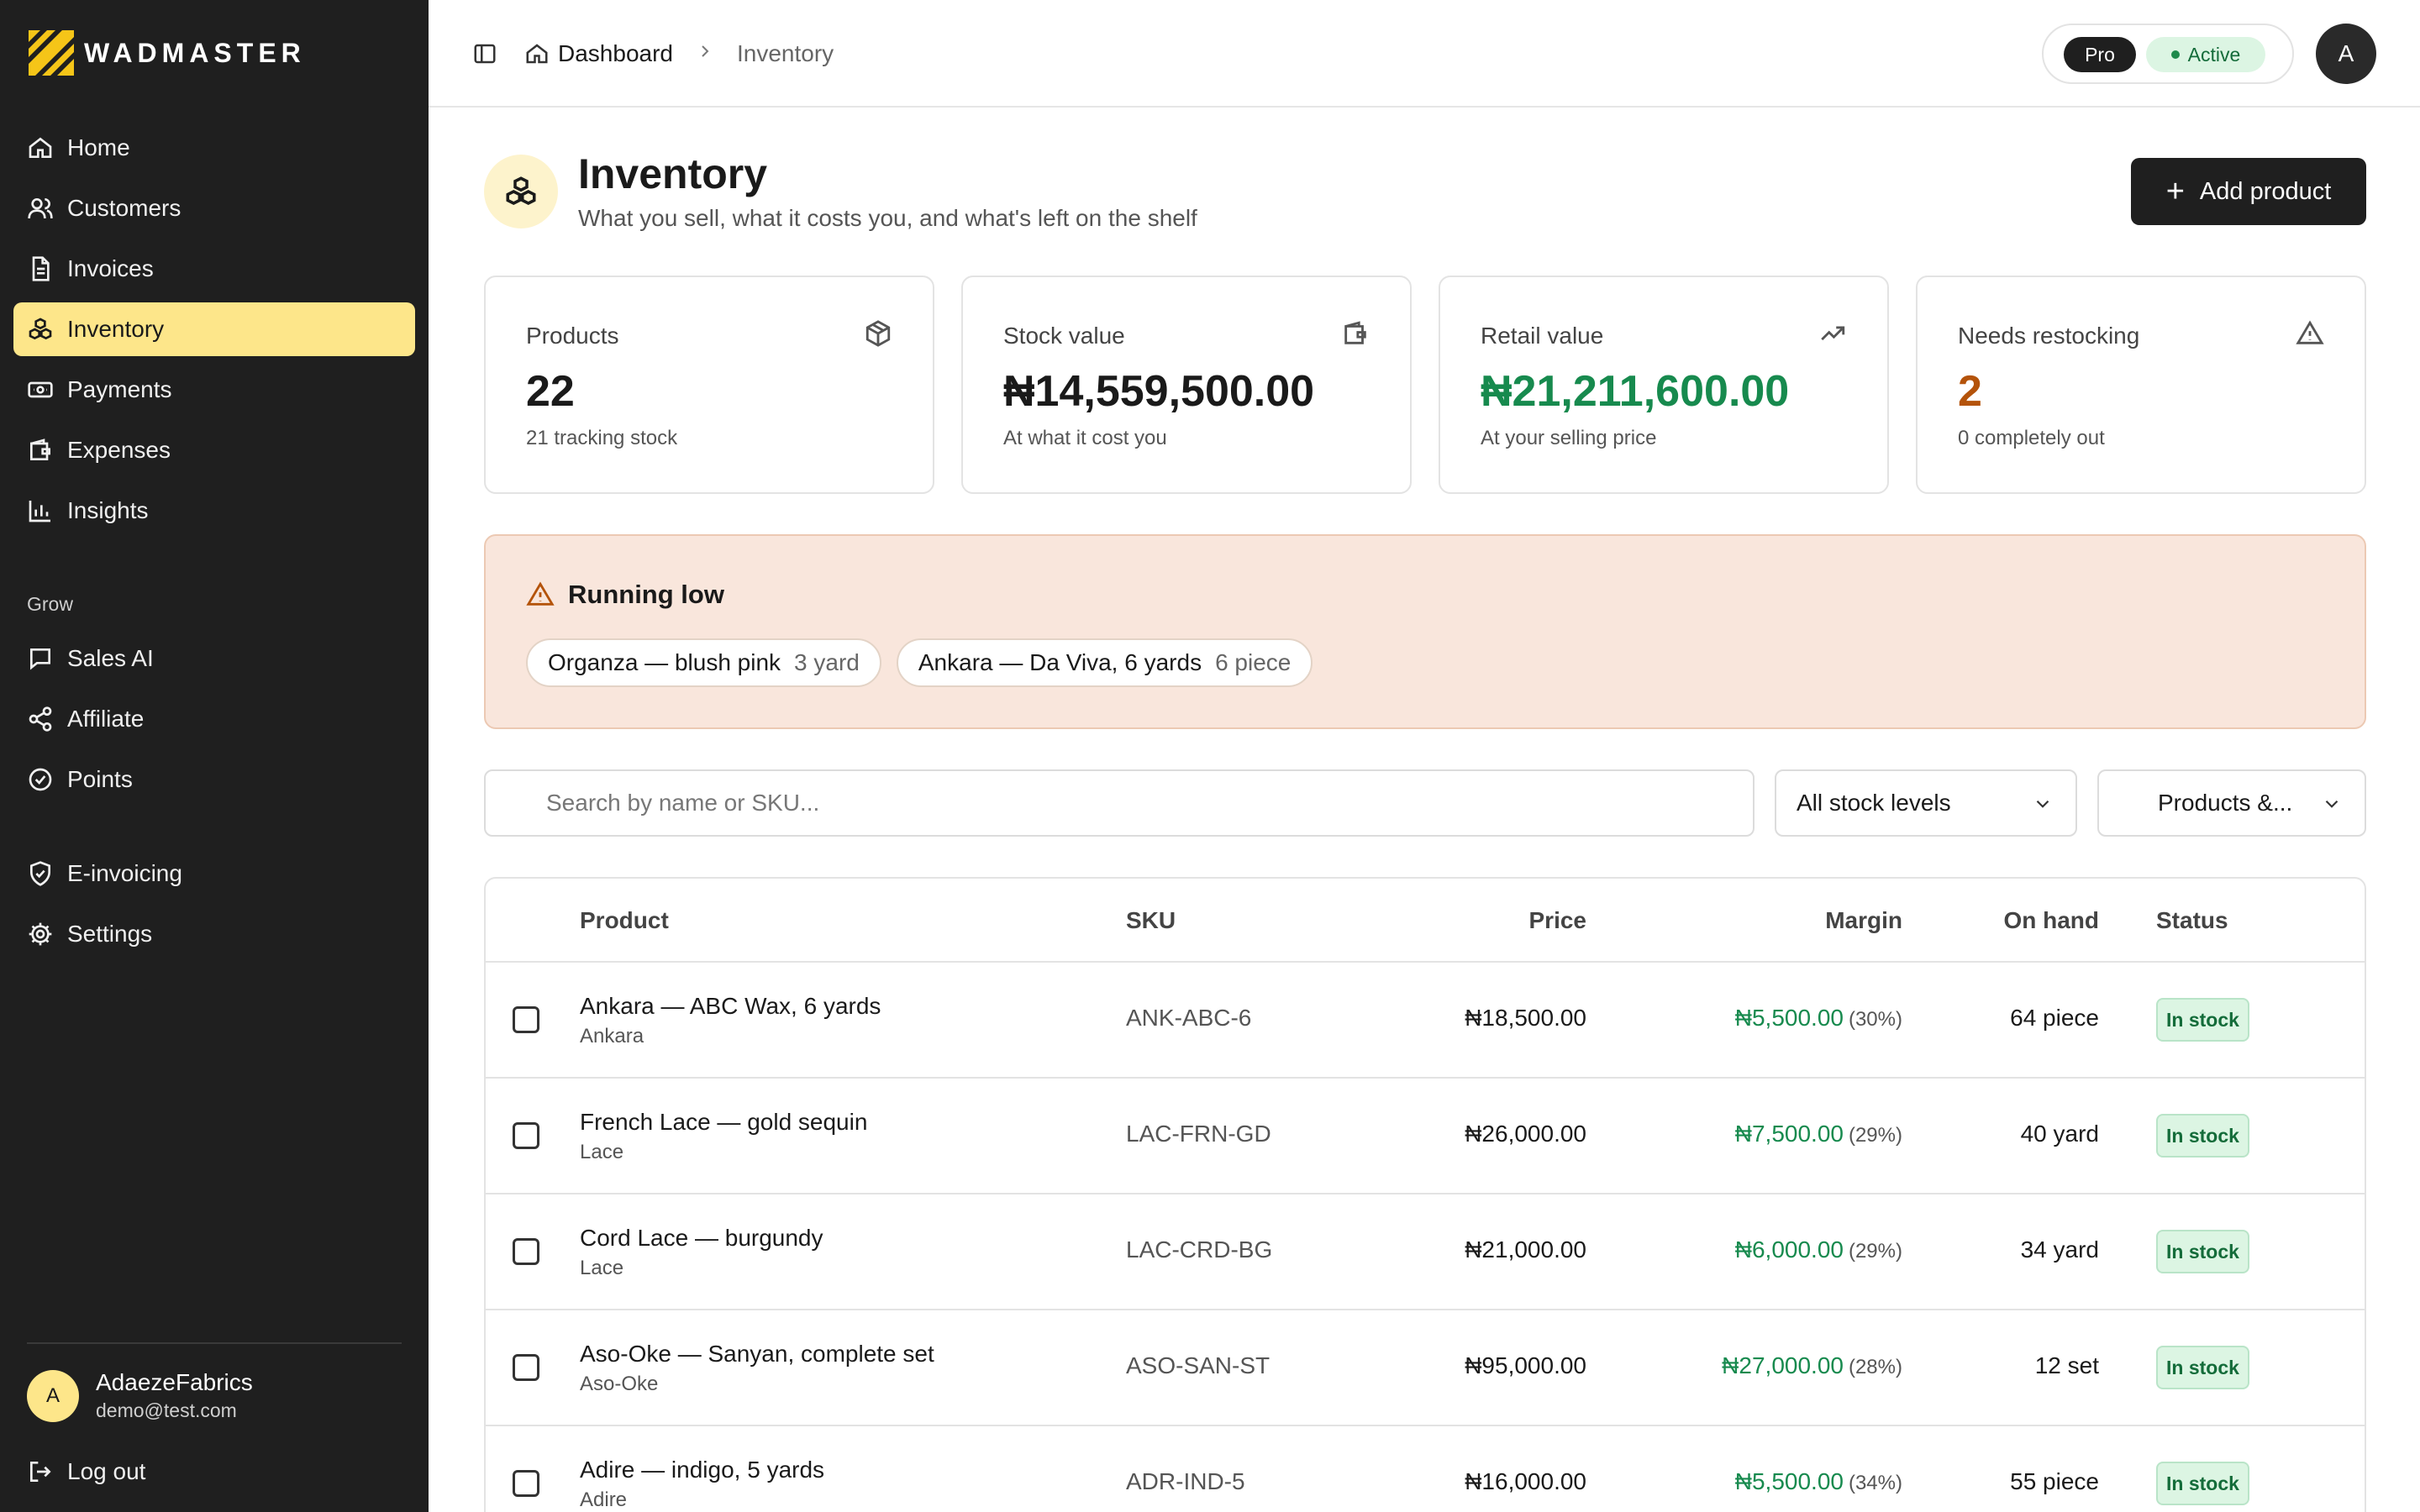 This screenshot has height=1512, width=2420. Describe the element at coordinates (2214, 54) in the screenshot. I see `status-label: Active` at that location.